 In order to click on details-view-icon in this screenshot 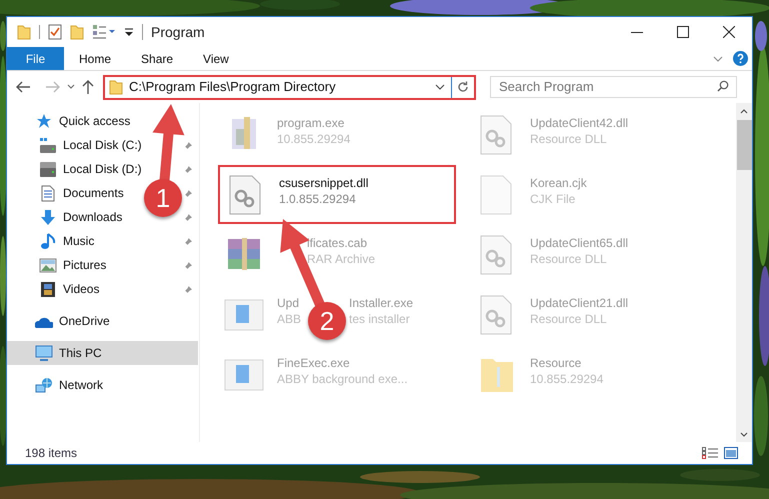, I will do `click(710, 453)`.